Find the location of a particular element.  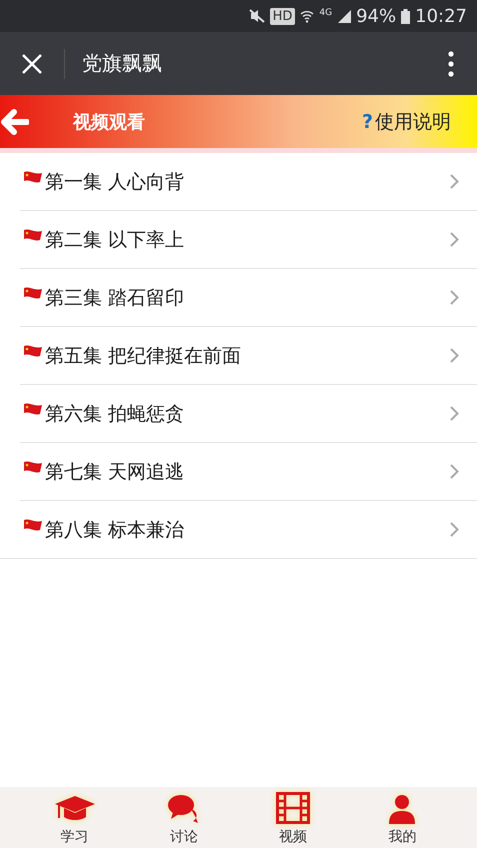

page-title: 视频观看 is located at coordinates (109, 122).